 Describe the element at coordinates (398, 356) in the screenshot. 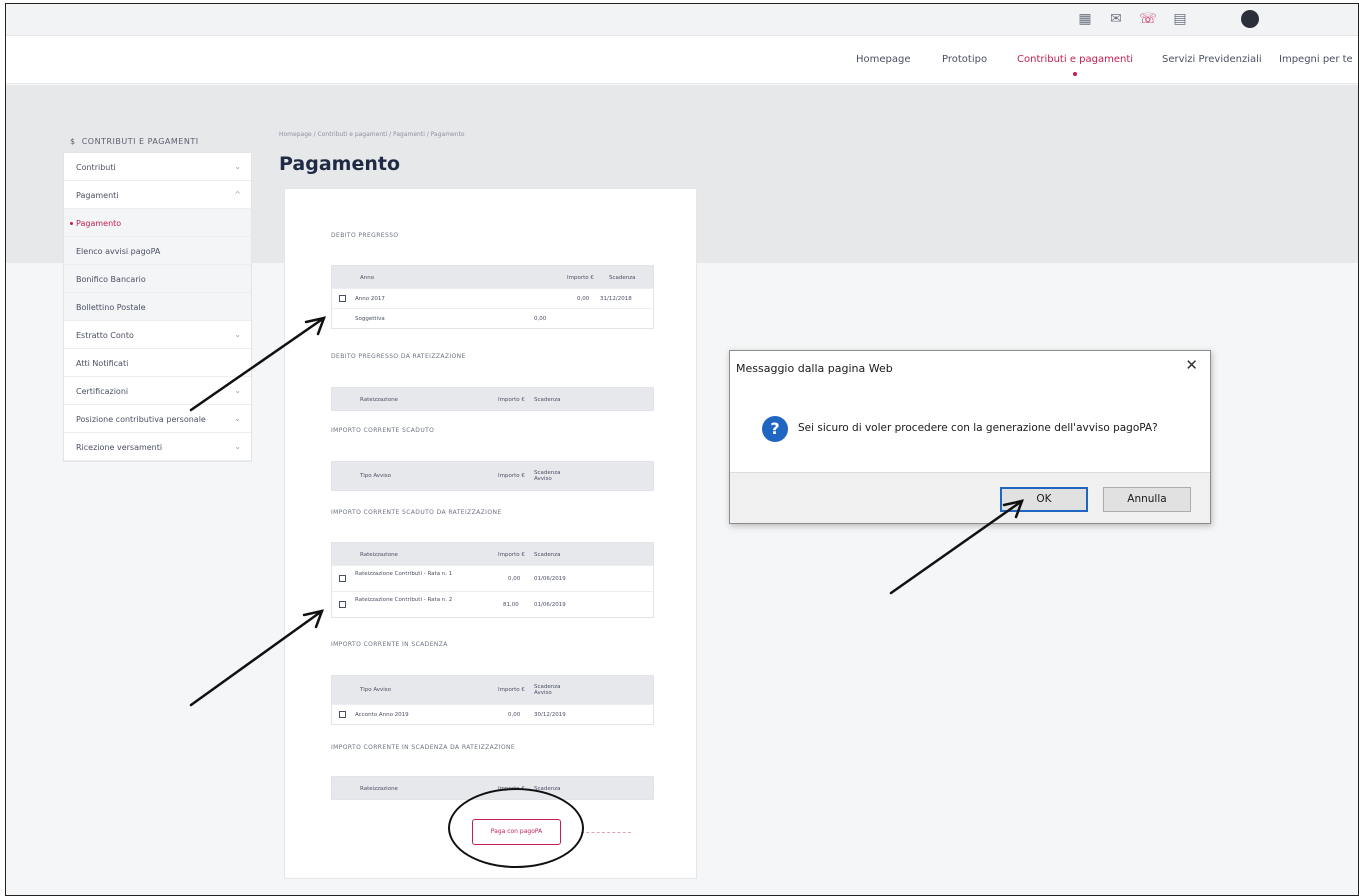

I see `section-title: DEBITO PREGRESSO DA RATEIZZAZIONE` at that location.